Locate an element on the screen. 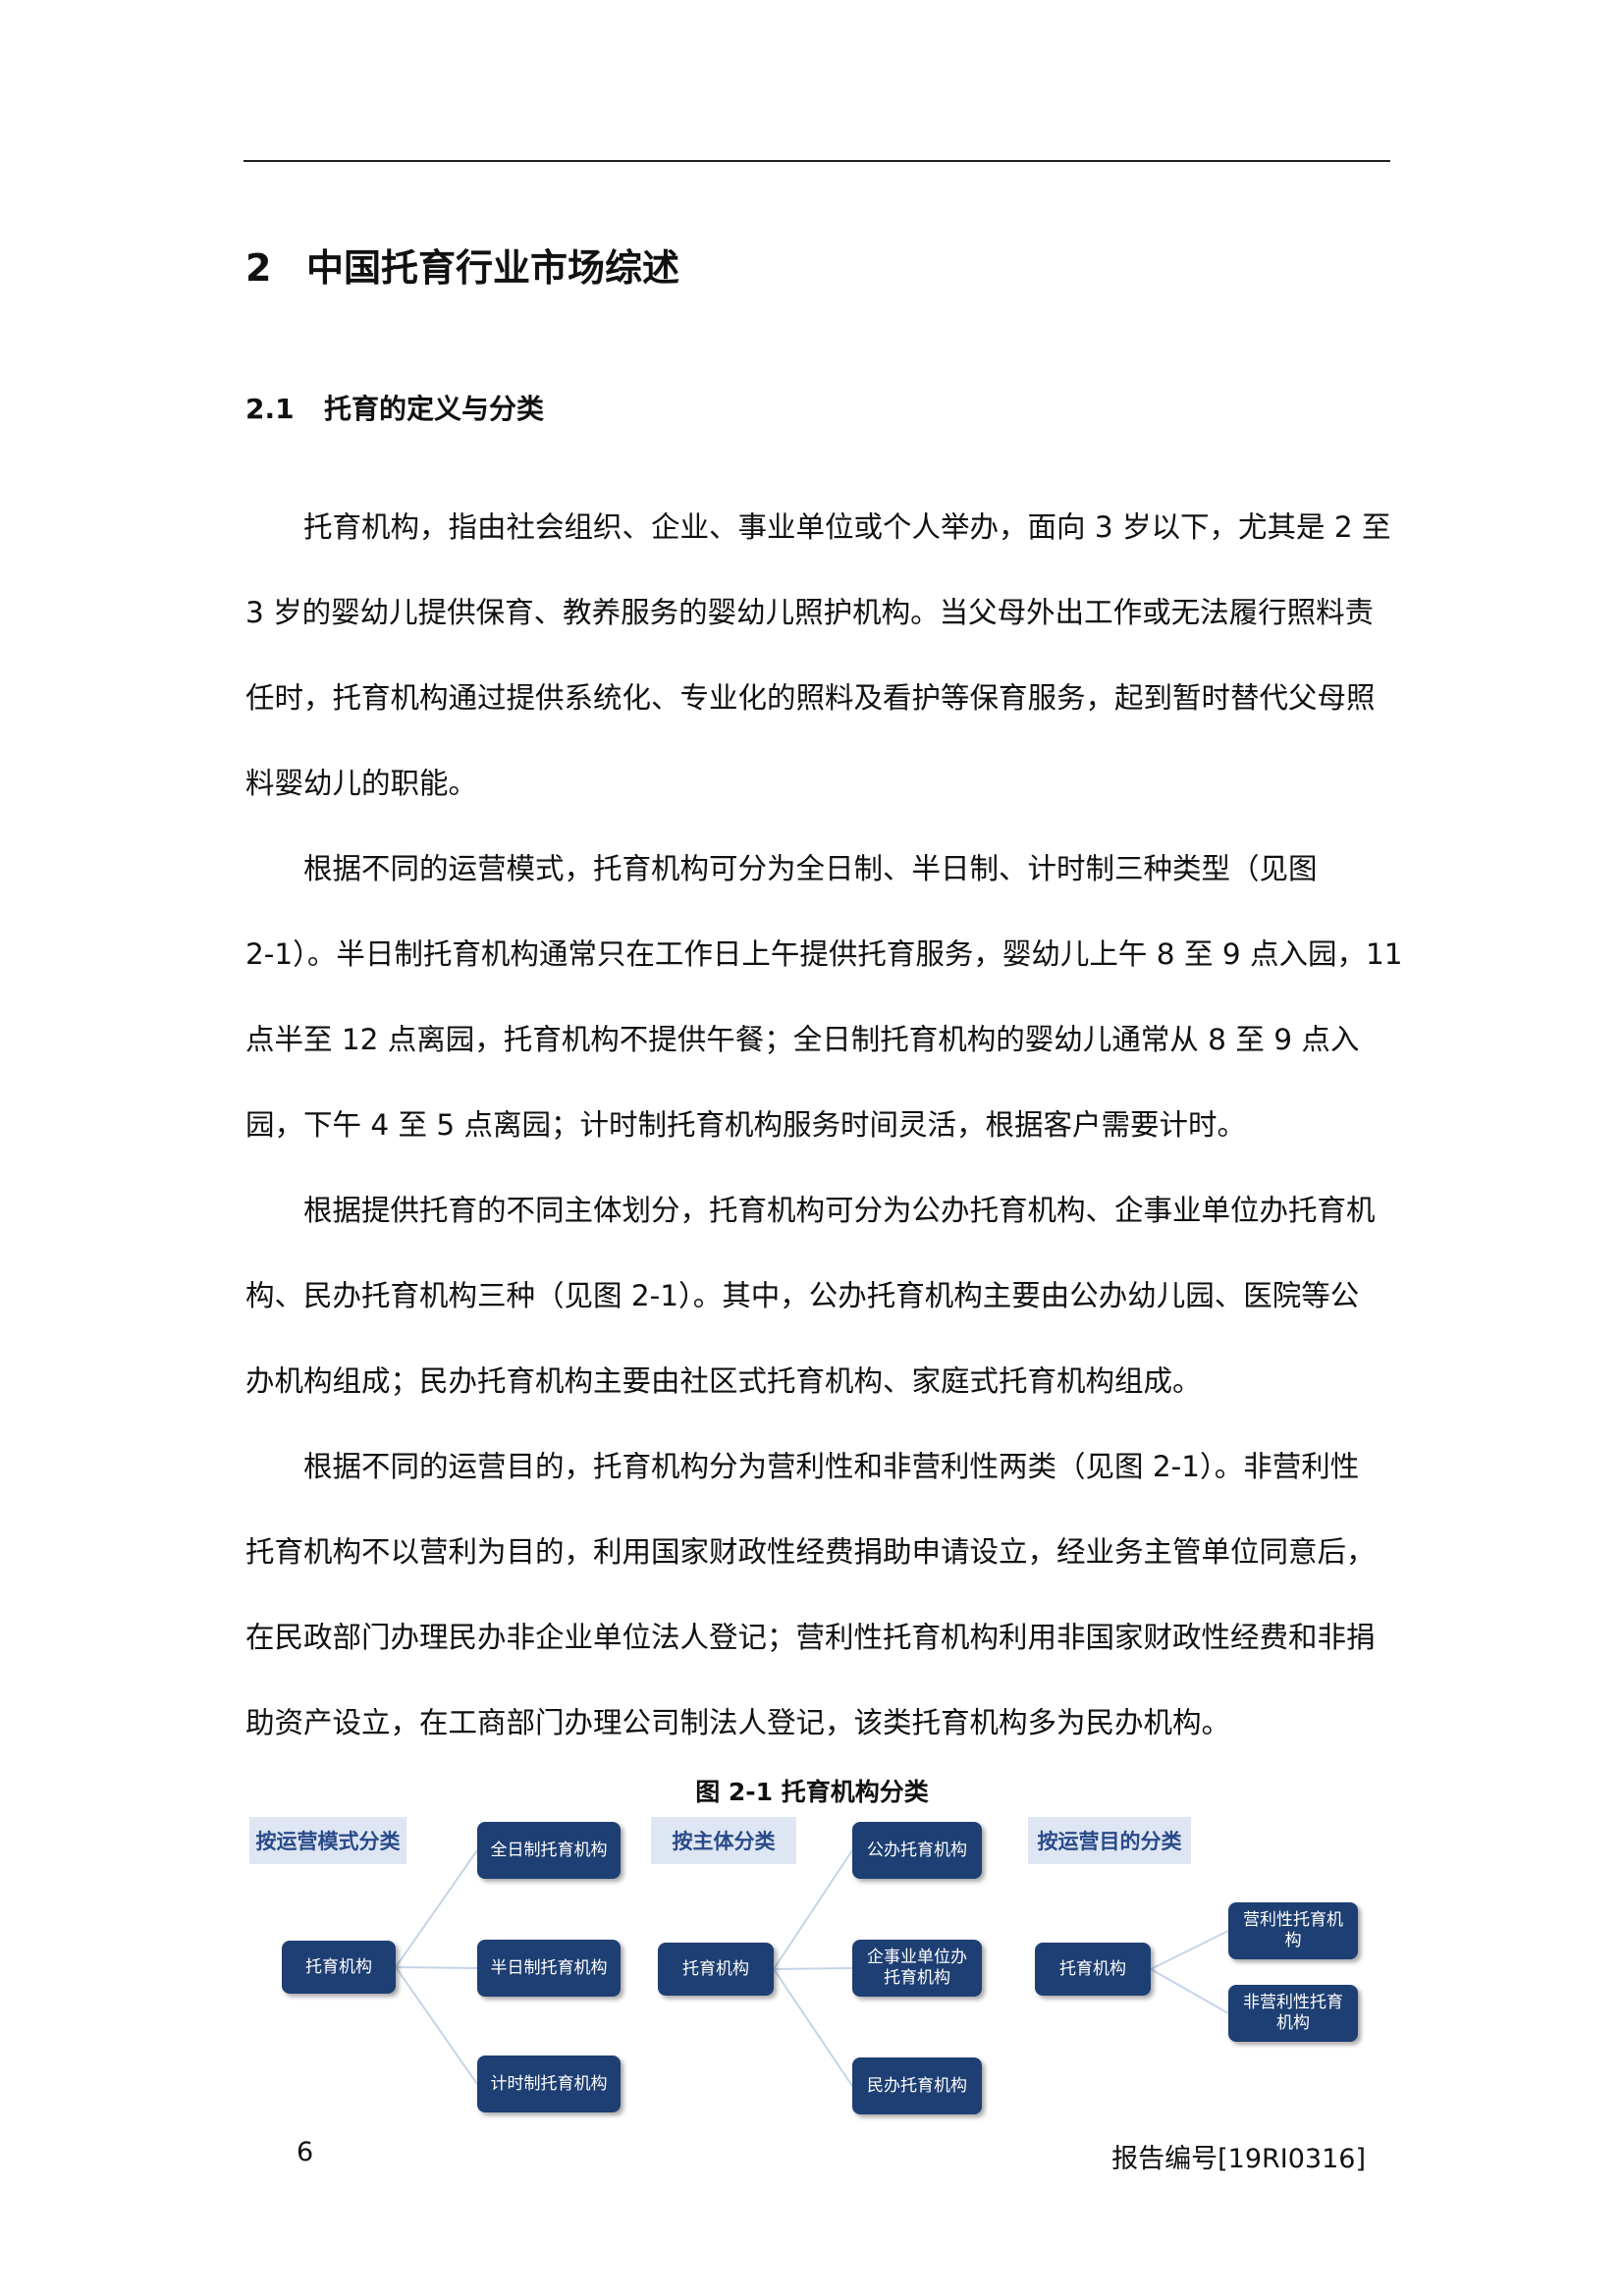 This screenshot has width=1624, height=2296. category-header: 按运营目的分类 is located at coordinates (1109, 1841).